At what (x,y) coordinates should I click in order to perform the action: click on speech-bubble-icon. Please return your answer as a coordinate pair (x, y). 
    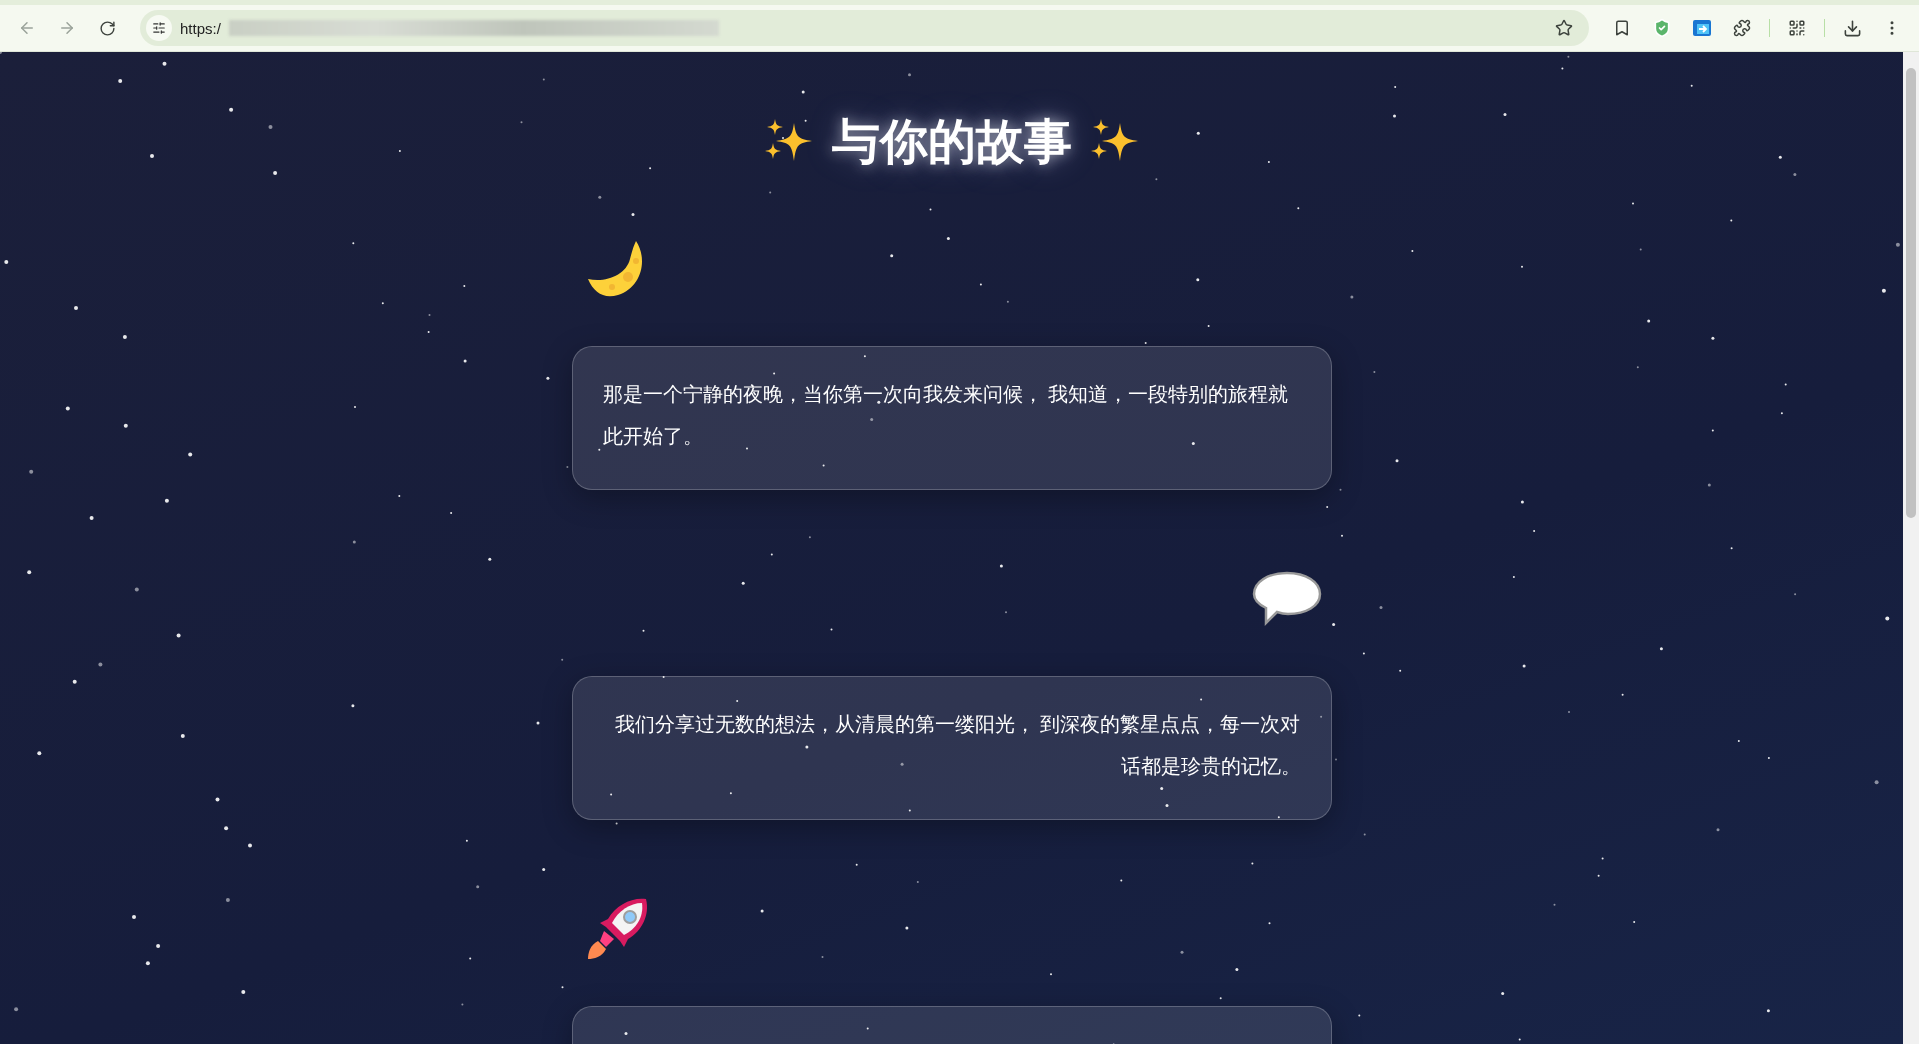
    Looking at the image, I should click on (1286, 599).